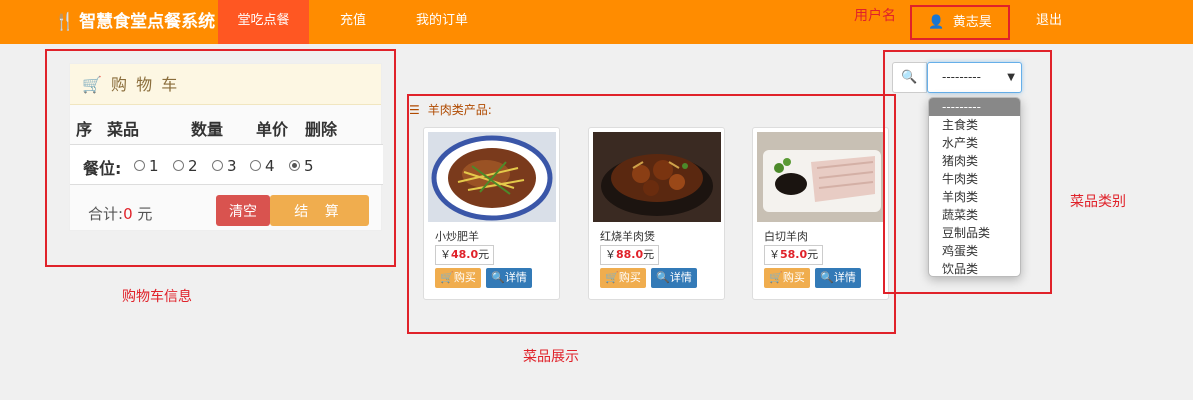 This screenshot has height=400, width=1193. What do you see at coordinates (232, 166) in the screenshot?
I see `seat-radio-label: 3` at bounding box center [232, 166].